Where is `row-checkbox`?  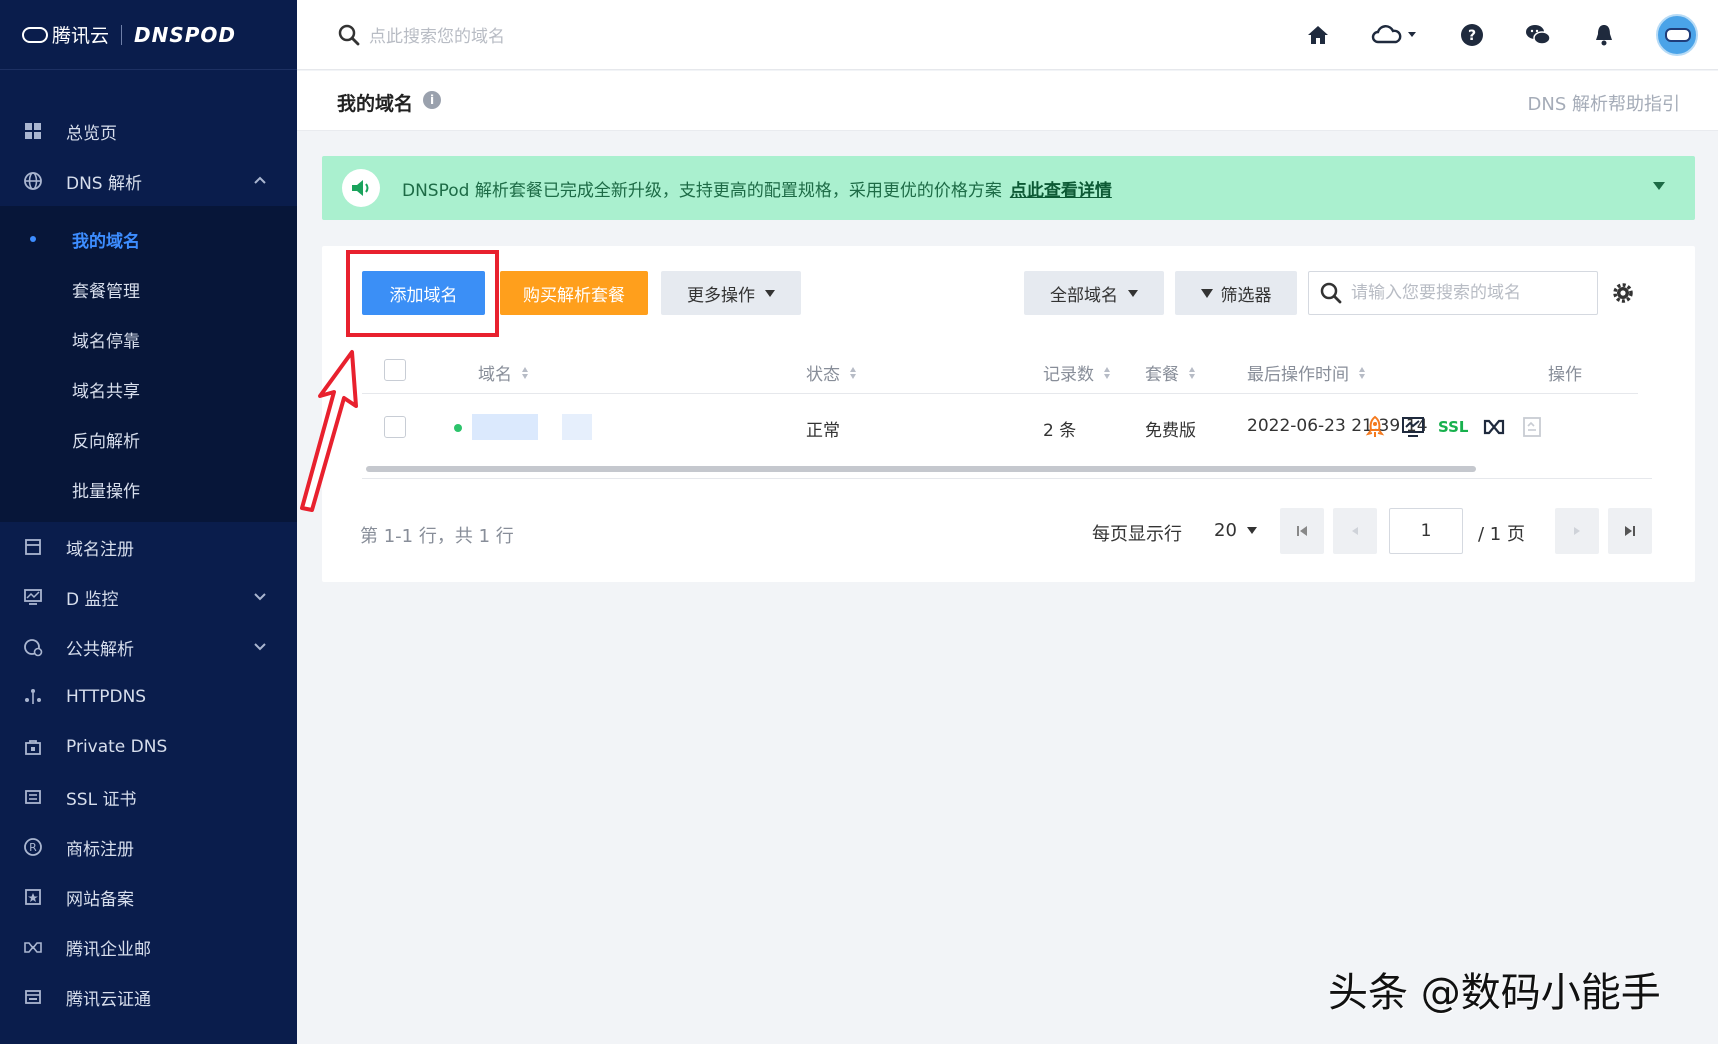
row-checkbox is located at coordinates (395, 427).